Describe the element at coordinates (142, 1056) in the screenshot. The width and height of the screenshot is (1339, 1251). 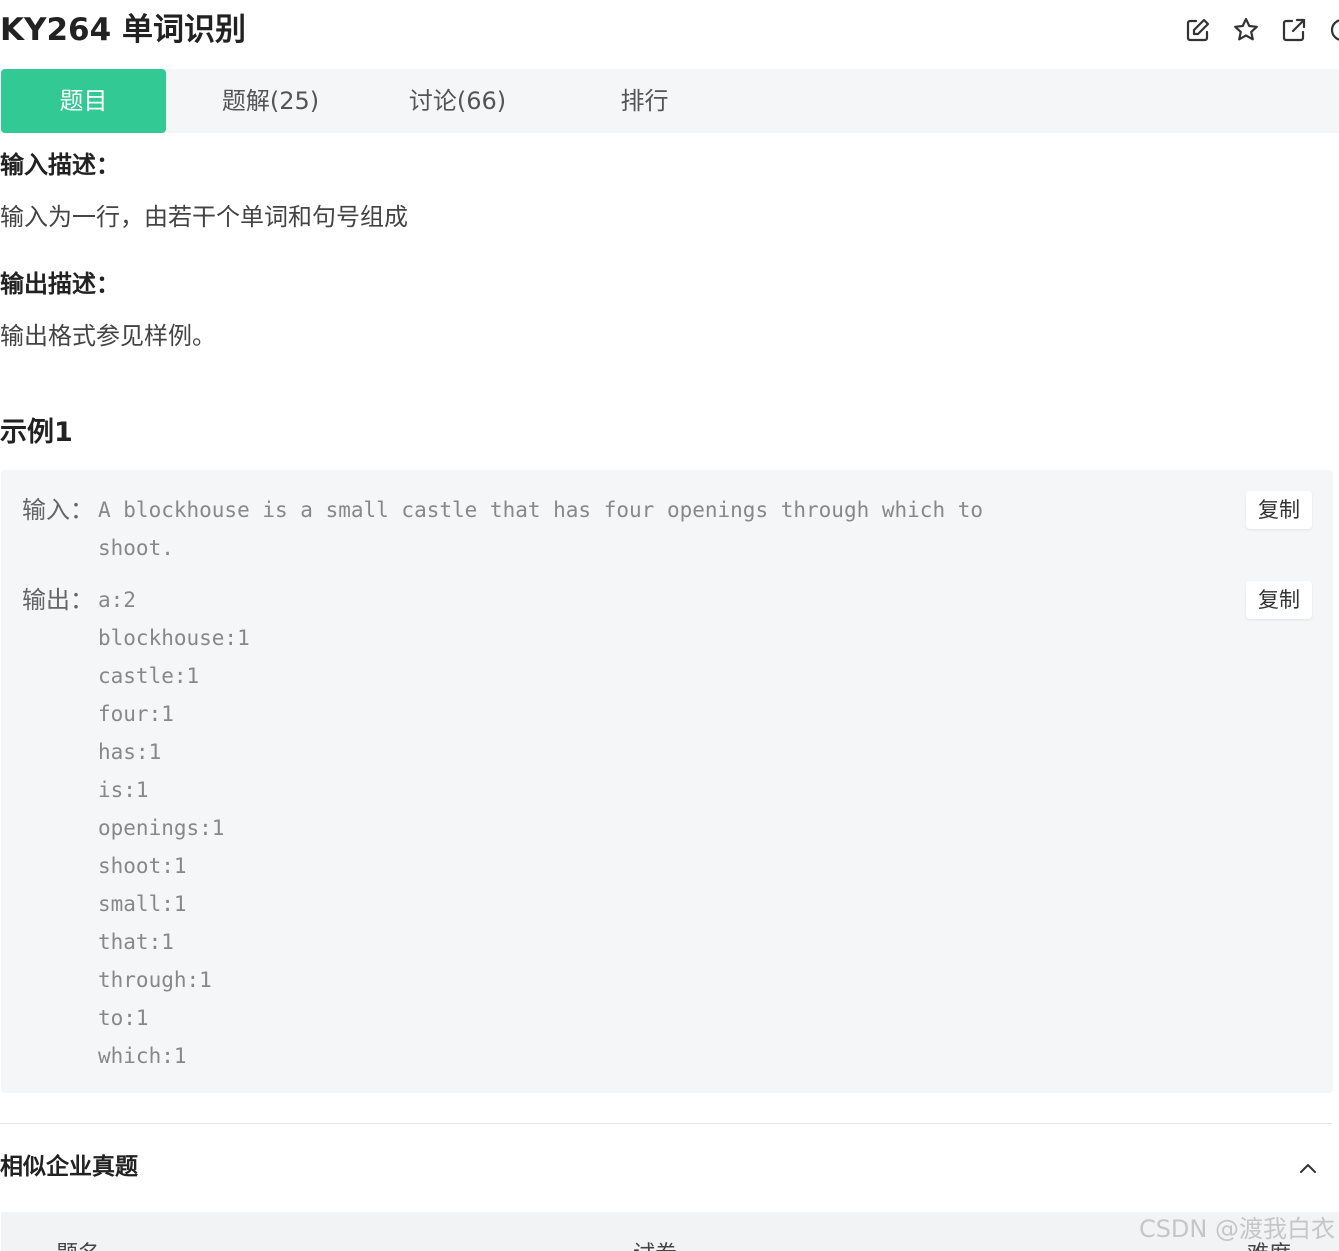
I see `code-line: which:1` at that location.